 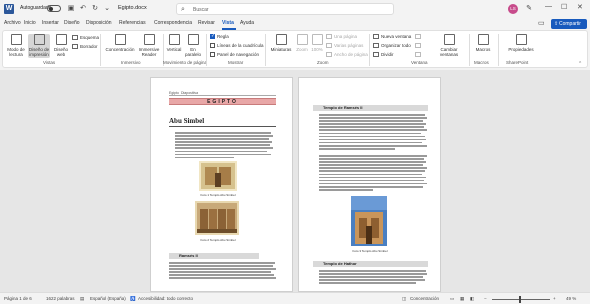 What do you see at coordinates (61, 45) in the screenshot?
I see `web-layout-button: Diseño web` at bounding box center [61, 45].